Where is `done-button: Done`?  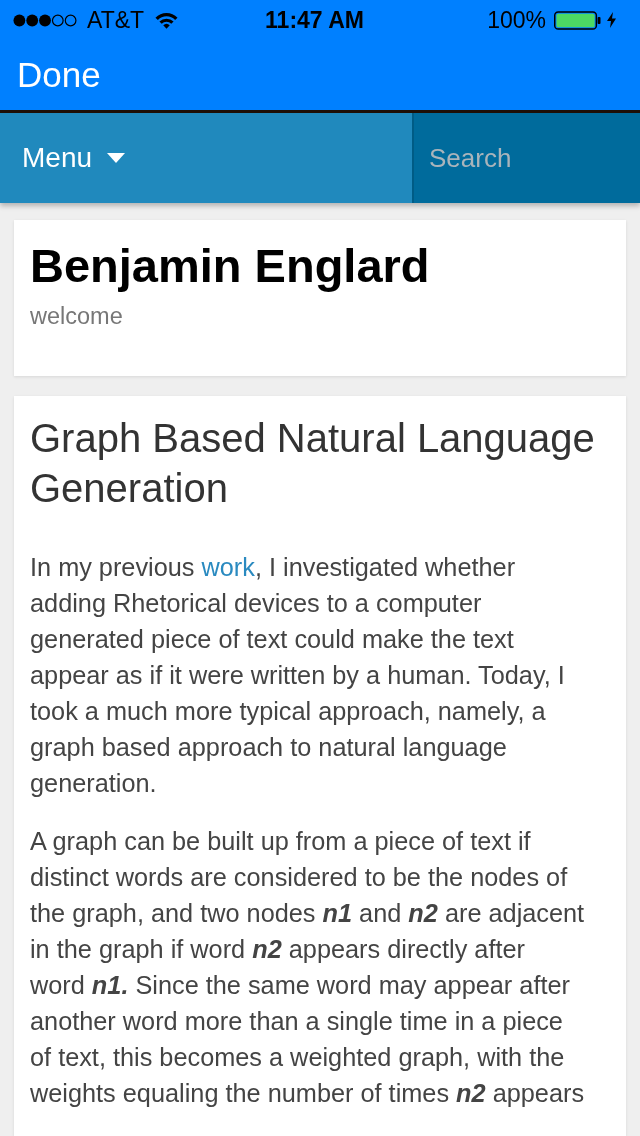
done-button: Done is located at coordinates (59, 75).